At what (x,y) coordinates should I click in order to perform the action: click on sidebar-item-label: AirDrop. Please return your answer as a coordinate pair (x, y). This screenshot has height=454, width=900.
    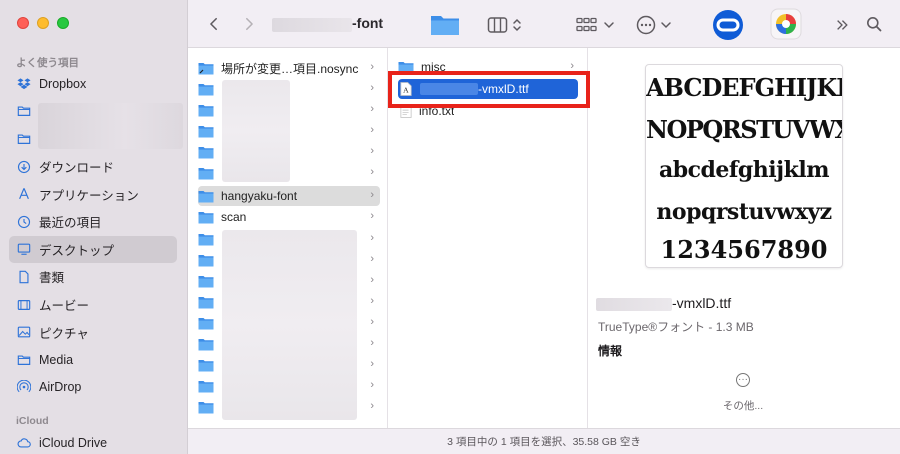
    Looking at the image, I should click on (60, 387).